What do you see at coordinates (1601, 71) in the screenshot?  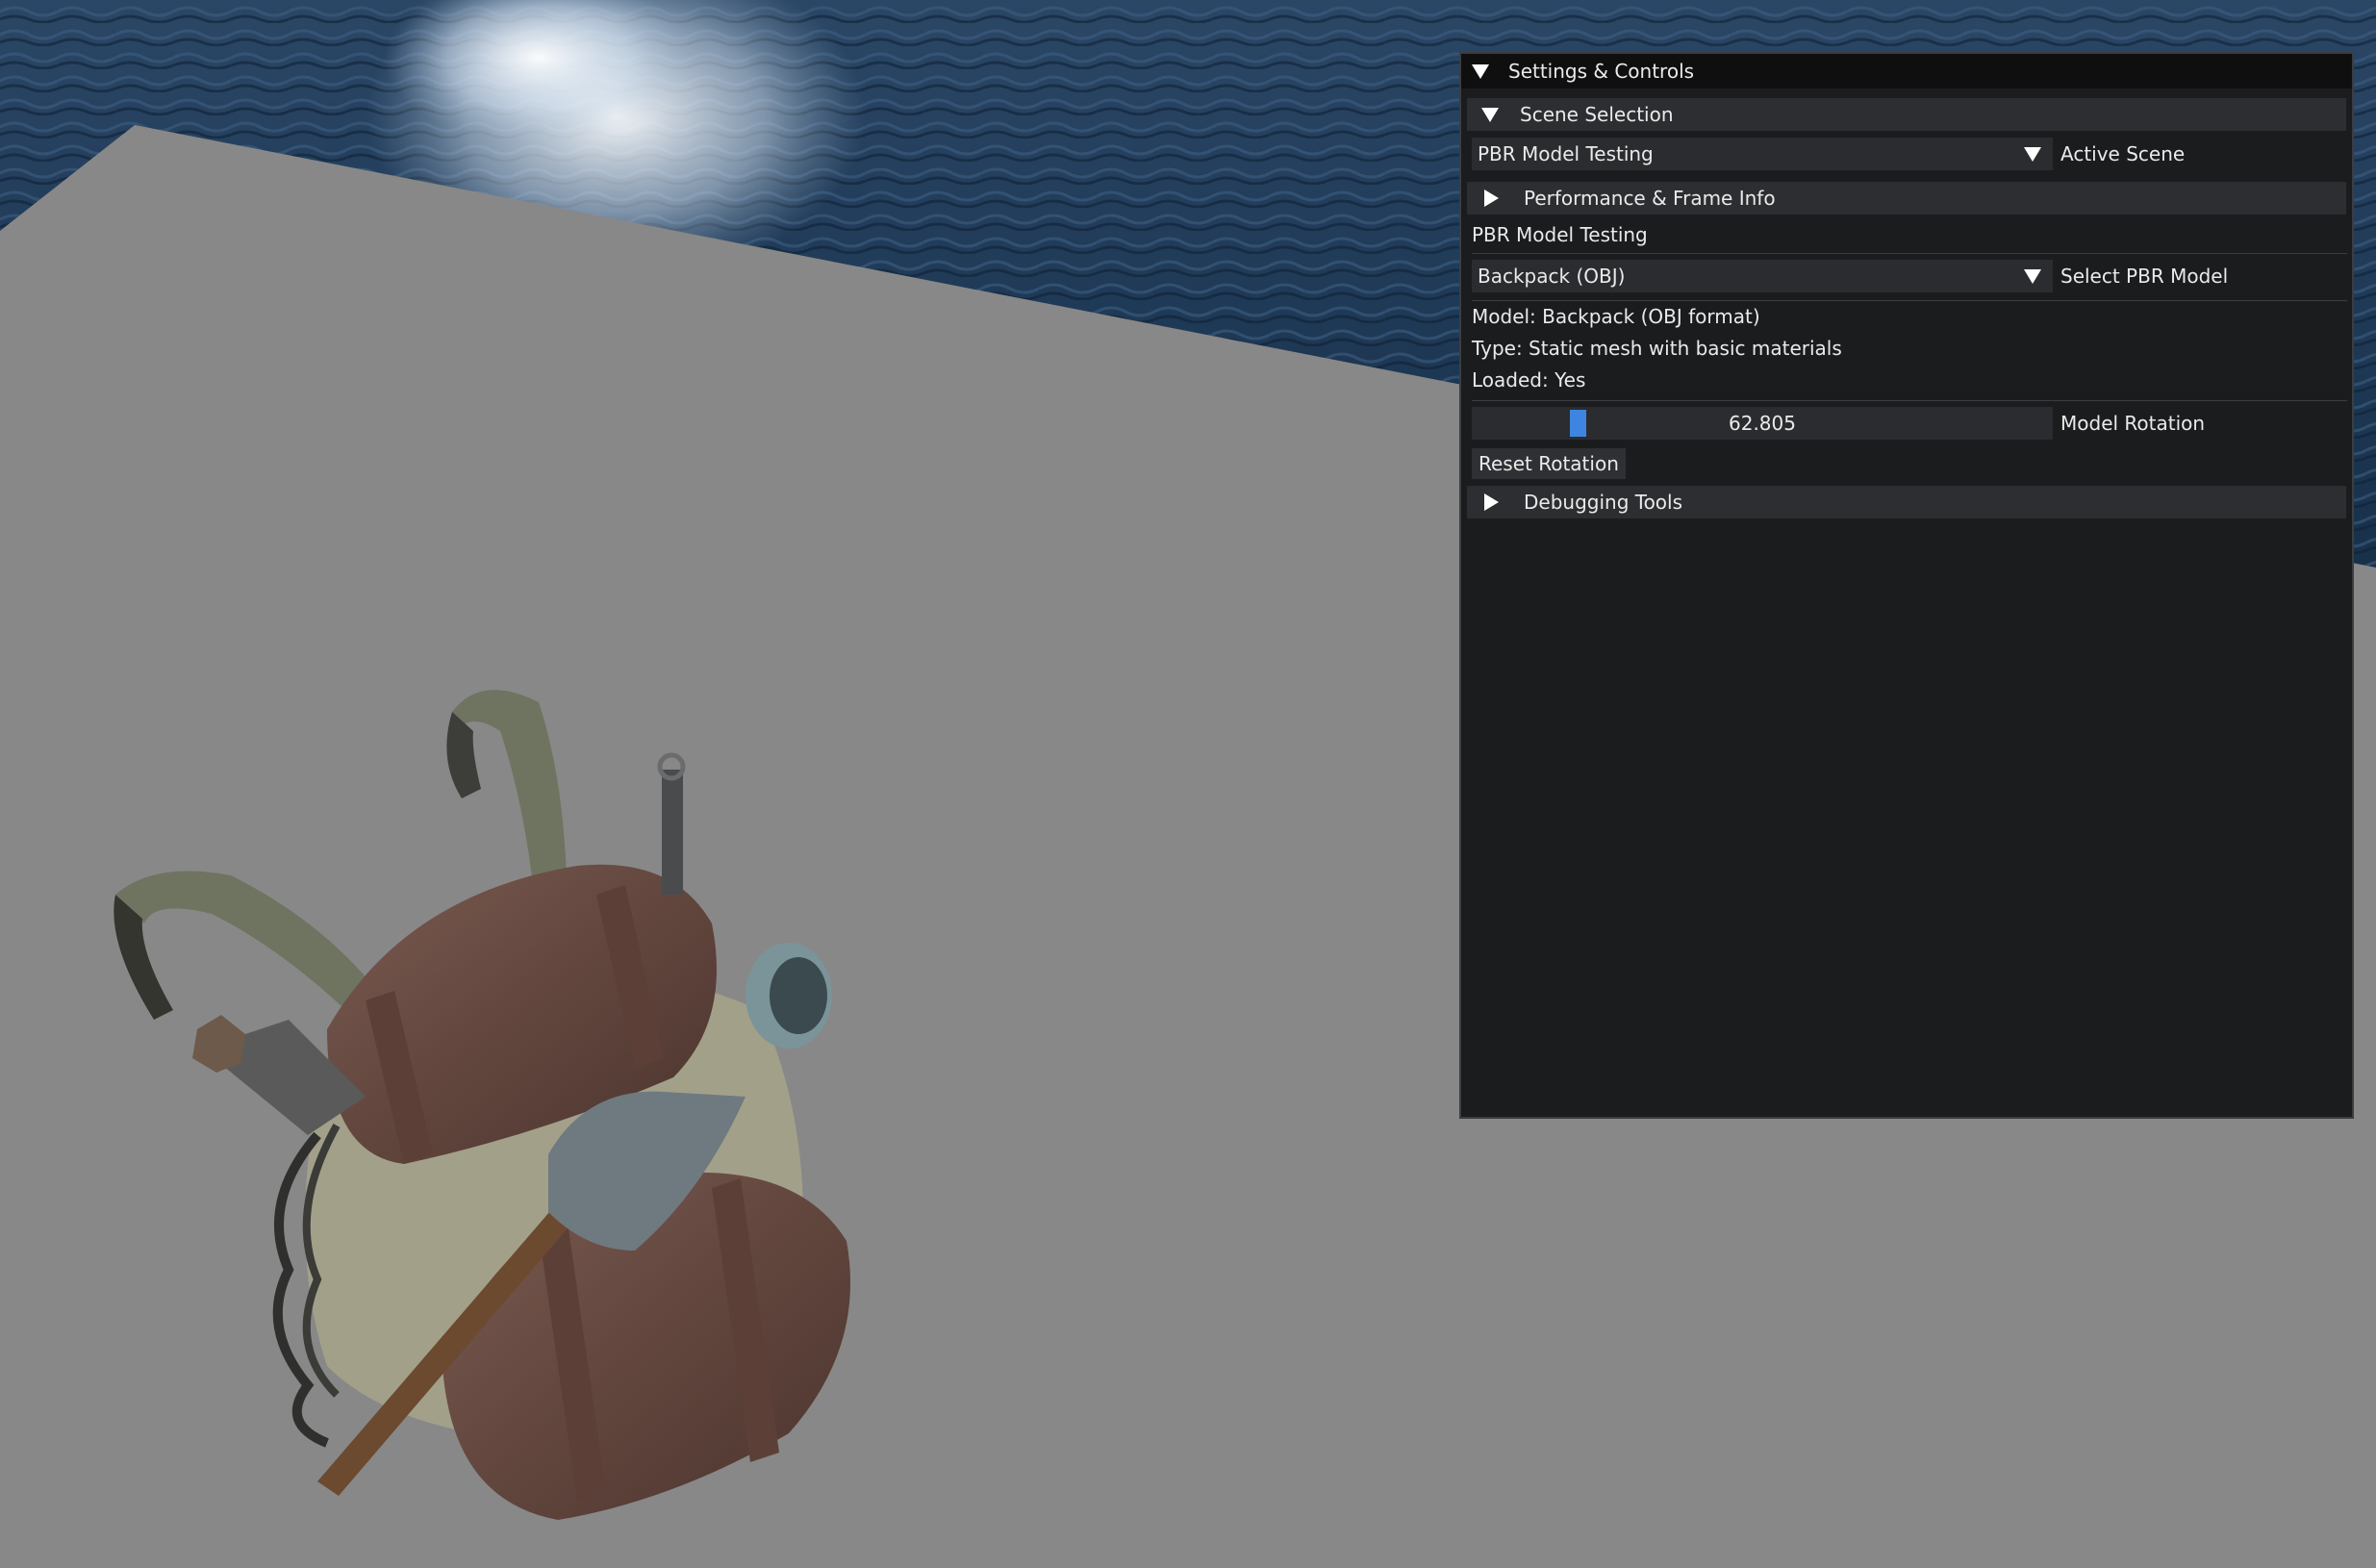 I see `window-title: Settings & Controls` at bounding box center [1601, 71].